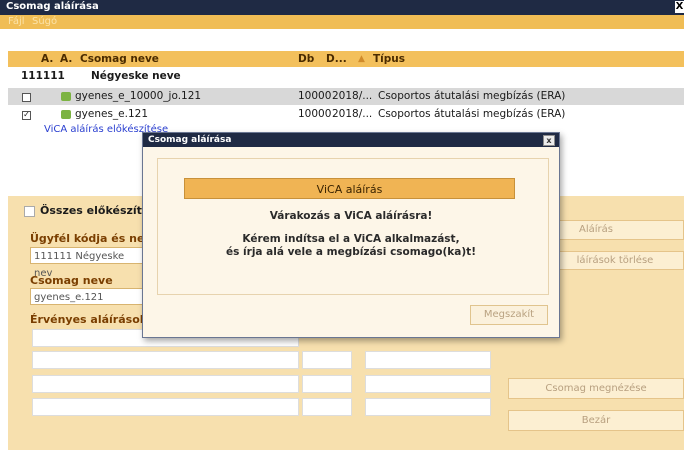 The height and width of the screenshot is (450, 684). Describe the element at coordinates (66, 59) in the screenshot. I see `col-a2: A.` at that location.